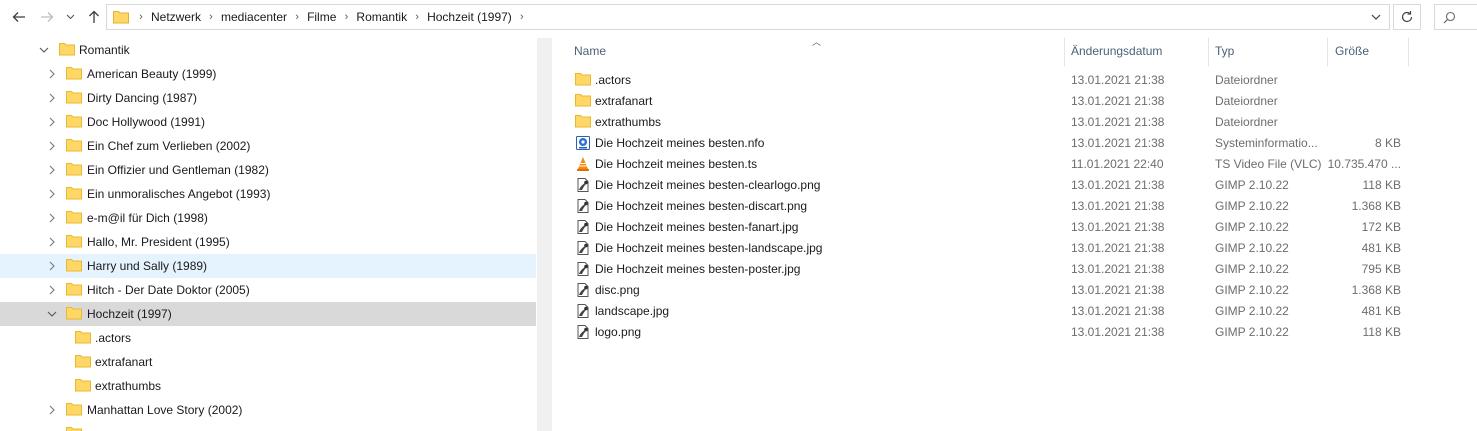 Image resolution: width=1477 pixels, height=431 pixels. What do you see at coordinates (1370, 51) in the screenshot?
I see `column-header-size: Größe` at bounding box center [1370, 51].